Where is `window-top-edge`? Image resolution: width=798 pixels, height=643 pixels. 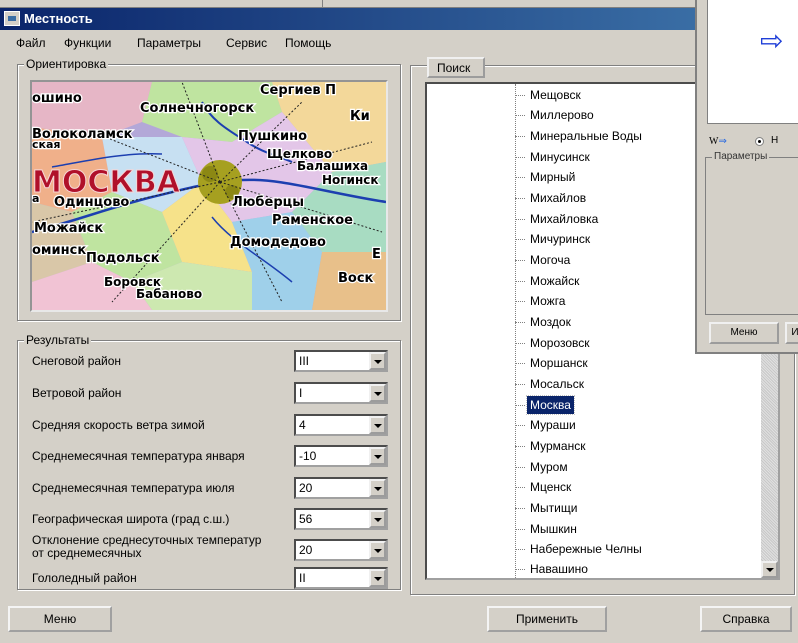 window-top-edge is located at coordinates (350, 4).